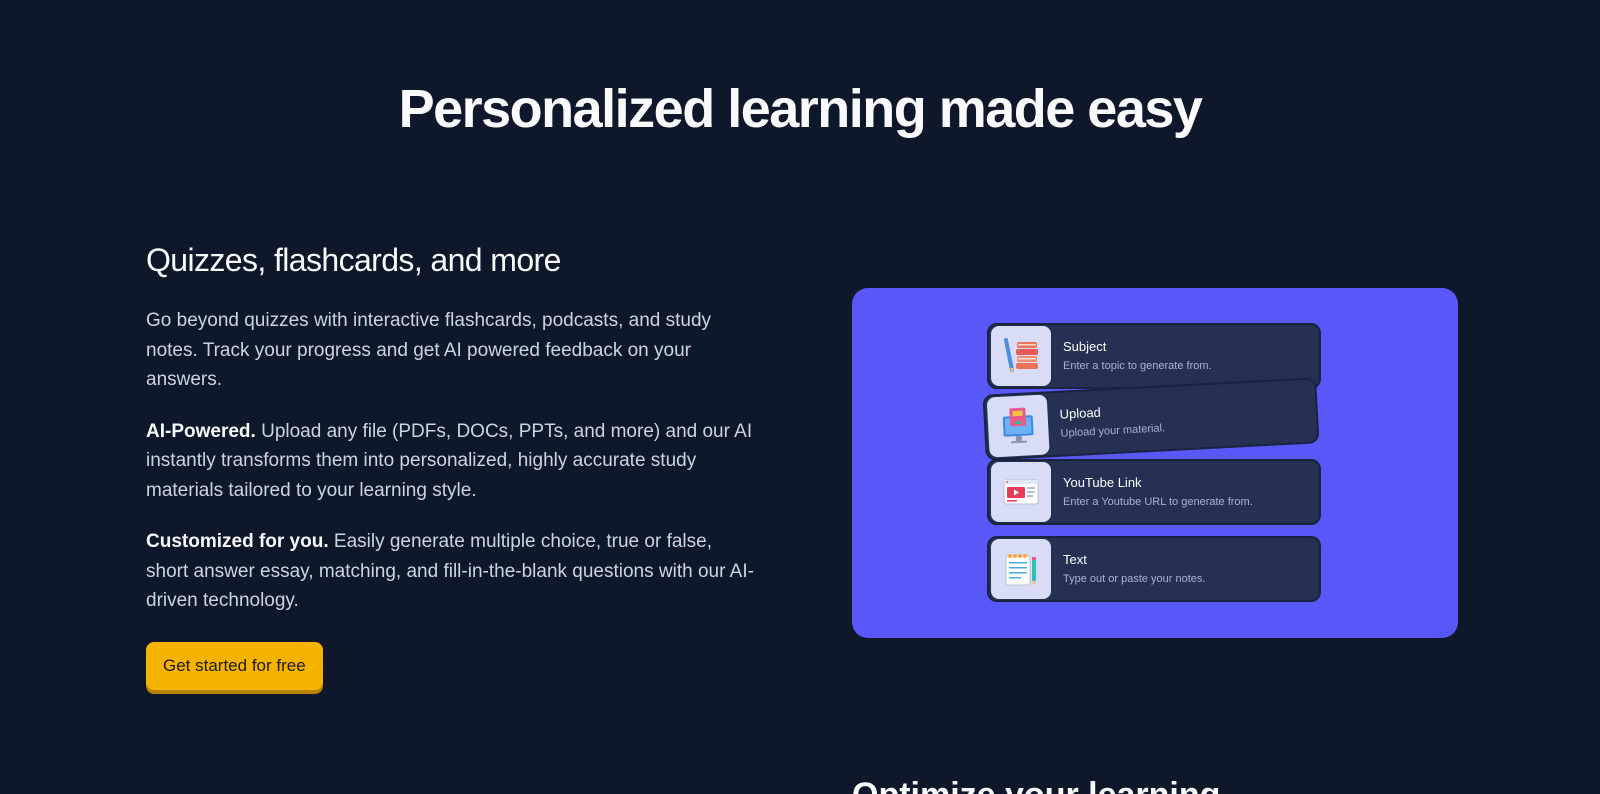 The image size is (1600, 794). I want to click on next-section-heading: Optimize your learning, so click(1036, 785).